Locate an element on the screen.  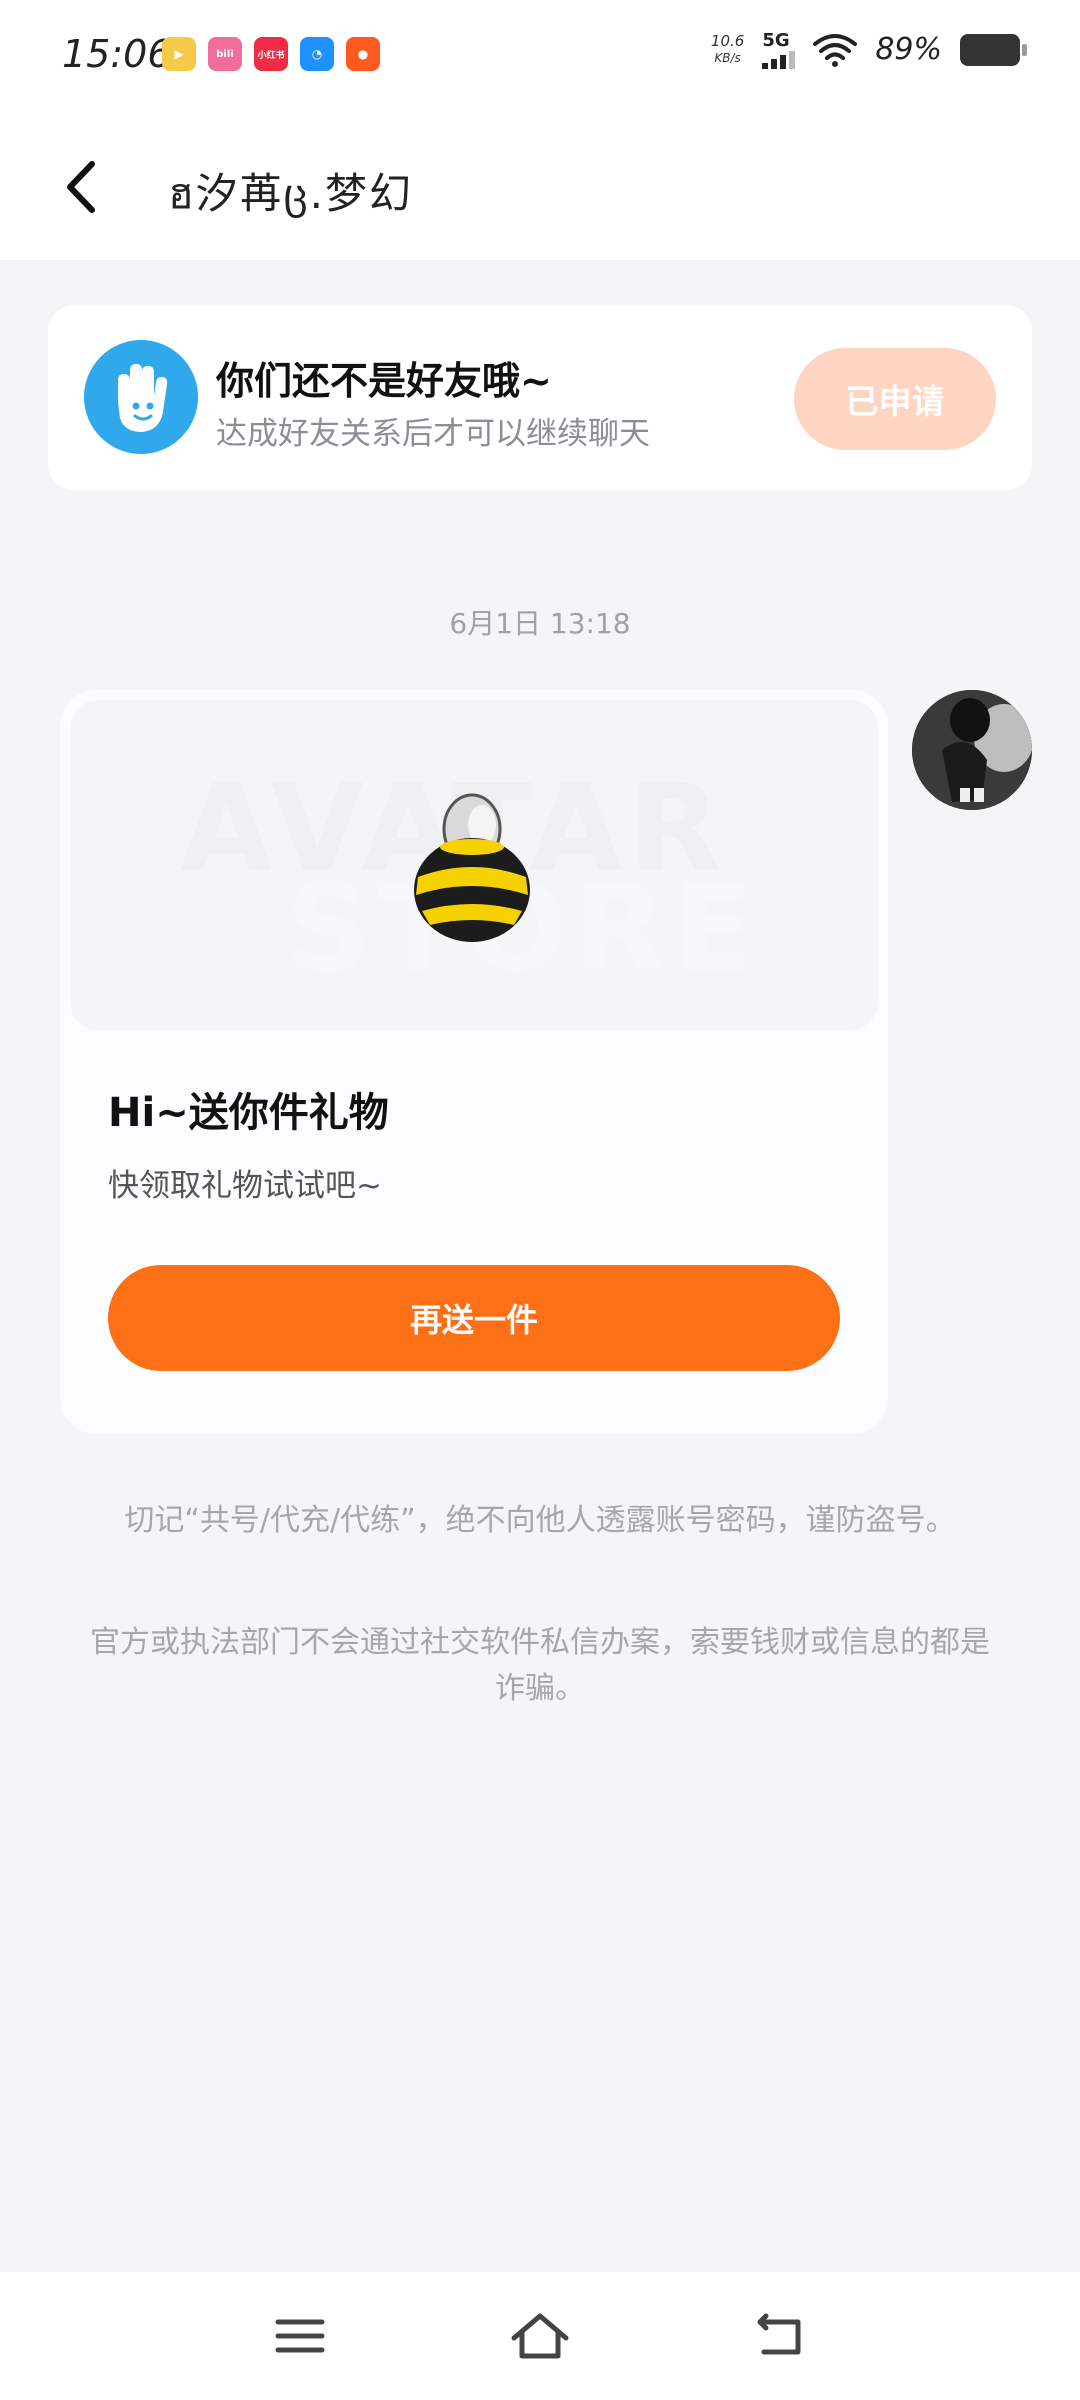
tencent-video-icon: ▶ is located at coordinates (179, 54).